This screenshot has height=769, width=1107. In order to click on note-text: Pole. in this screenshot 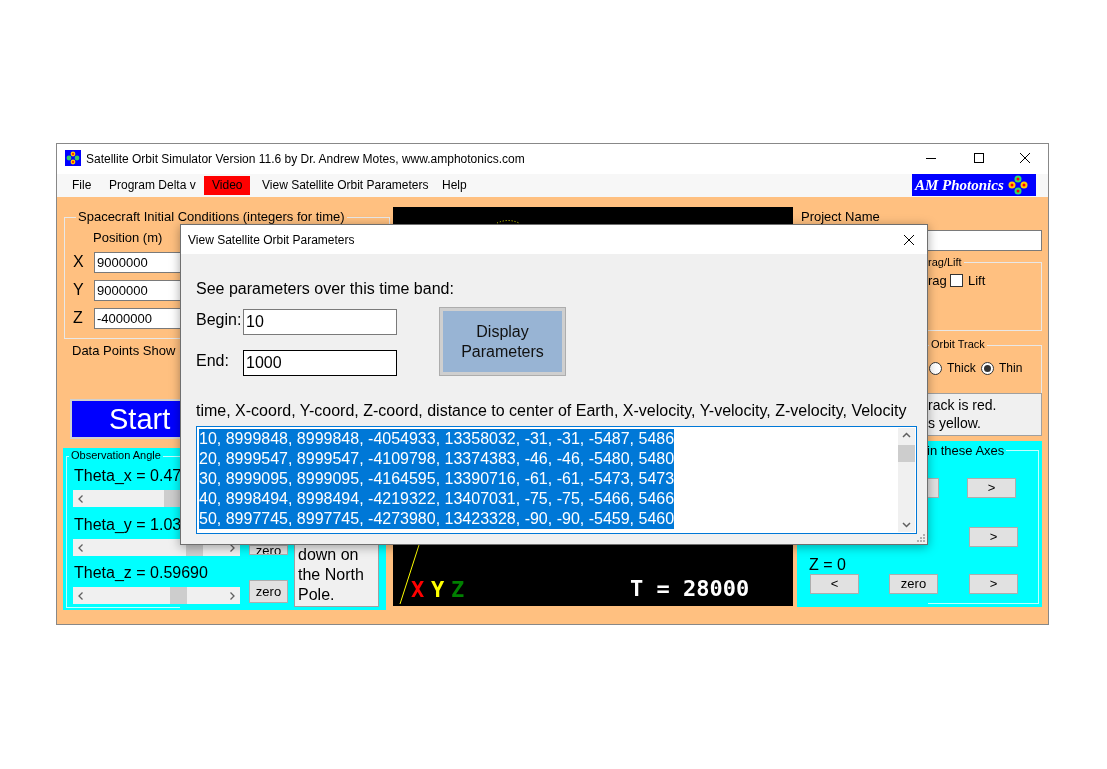, I will do `click(317, 595)`.